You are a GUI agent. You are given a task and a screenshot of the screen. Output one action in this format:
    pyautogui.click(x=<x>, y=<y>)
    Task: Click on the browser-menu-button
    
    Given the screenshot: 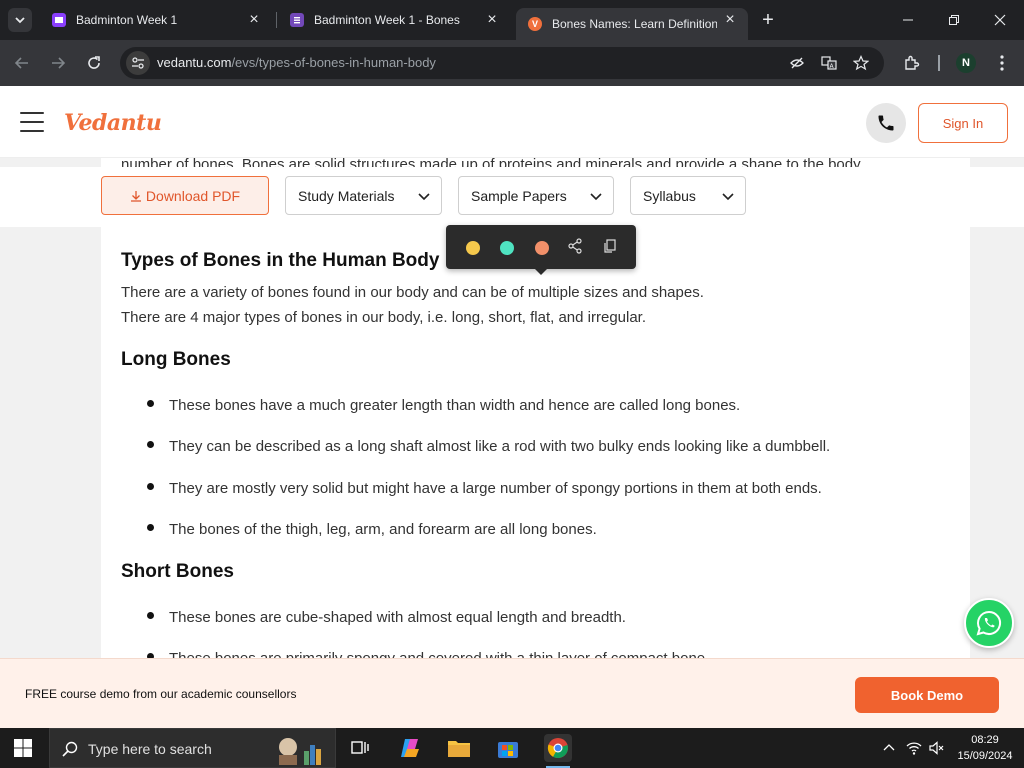 What is the action you would take?
    pyautogui.click(x=1002, y=63)
    